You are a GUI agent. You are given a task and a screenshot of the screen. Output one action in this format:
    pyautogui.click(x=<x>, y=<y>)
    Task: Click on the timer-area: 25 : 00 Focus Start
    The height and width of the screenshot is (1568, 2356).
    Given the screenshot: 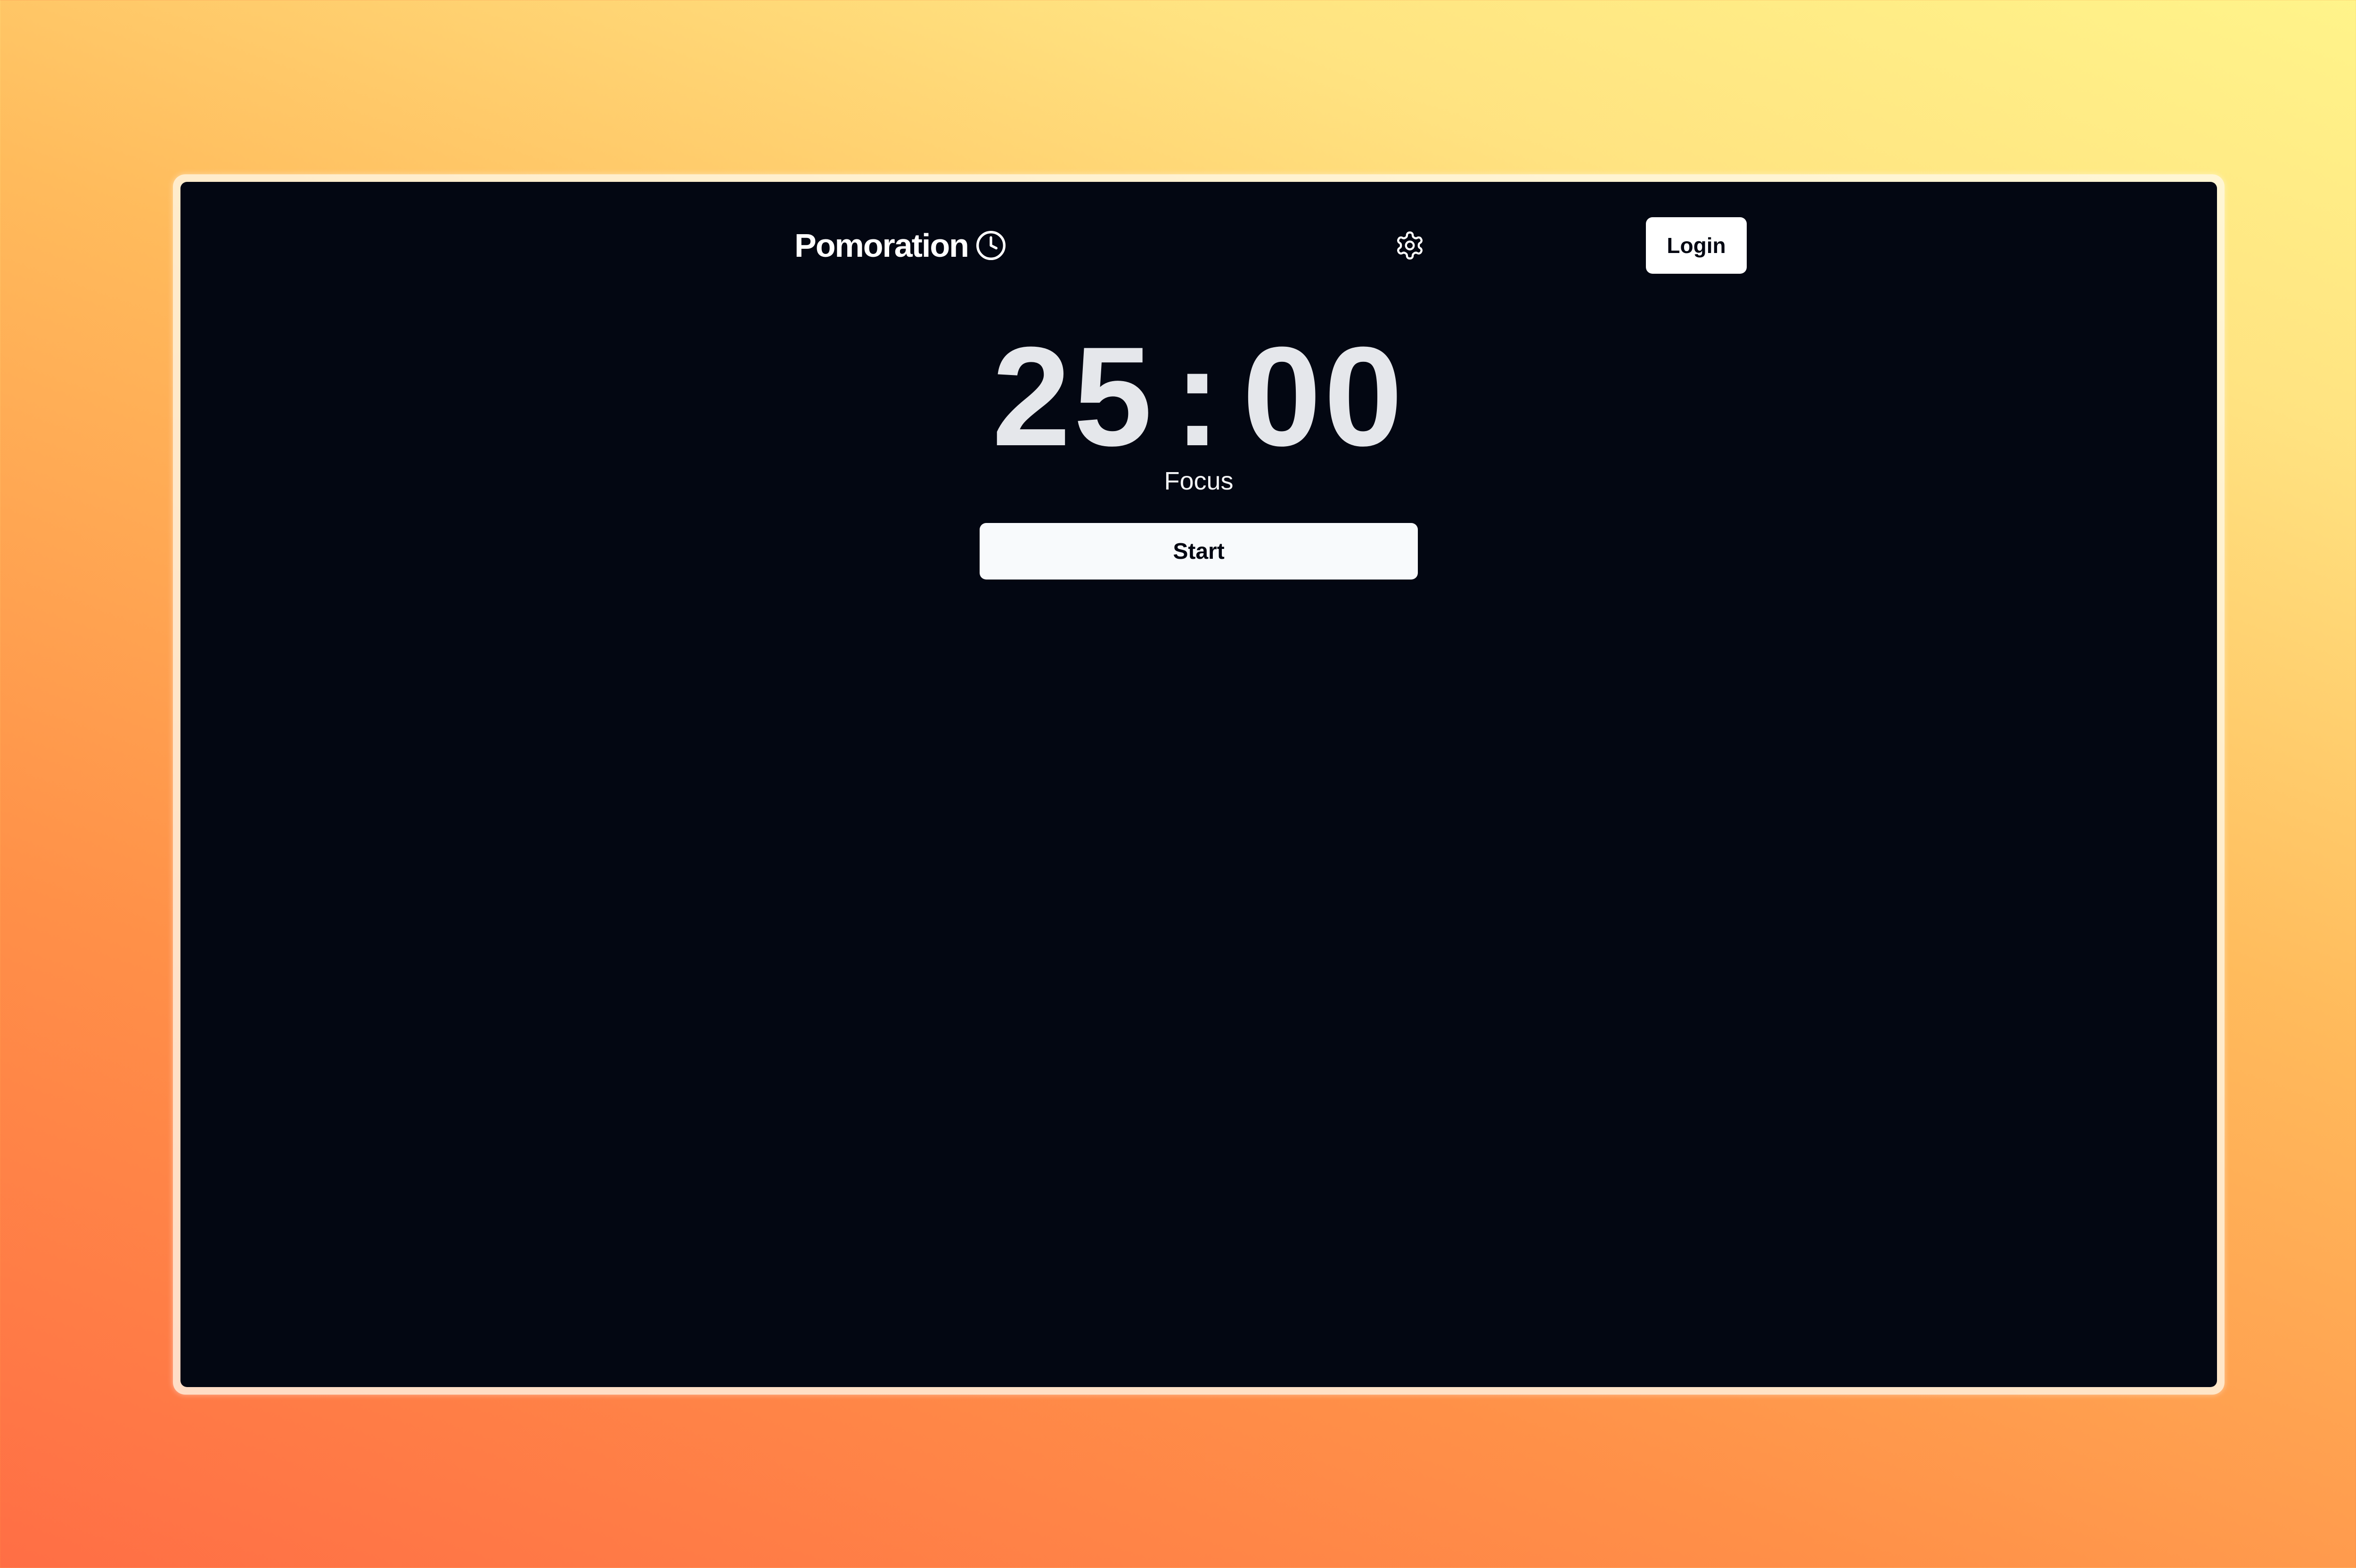 What is the action you would take?
    pyautogui.click(x=1198, y=448)
    